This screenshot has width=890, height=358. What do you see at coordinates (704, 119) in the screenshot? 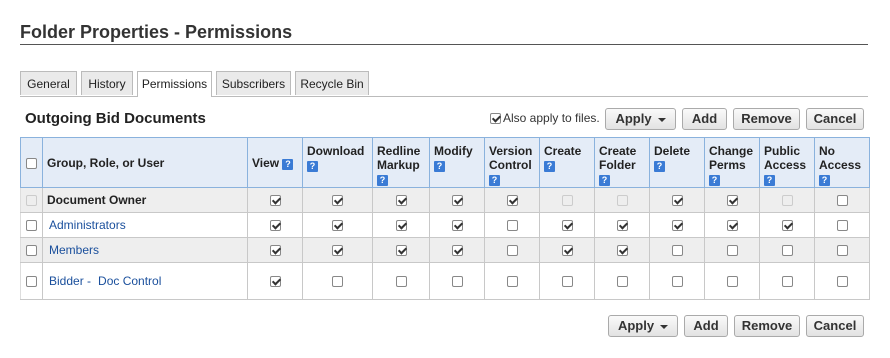
I see `add-button-top: Add` at bounding box center [704, 119].